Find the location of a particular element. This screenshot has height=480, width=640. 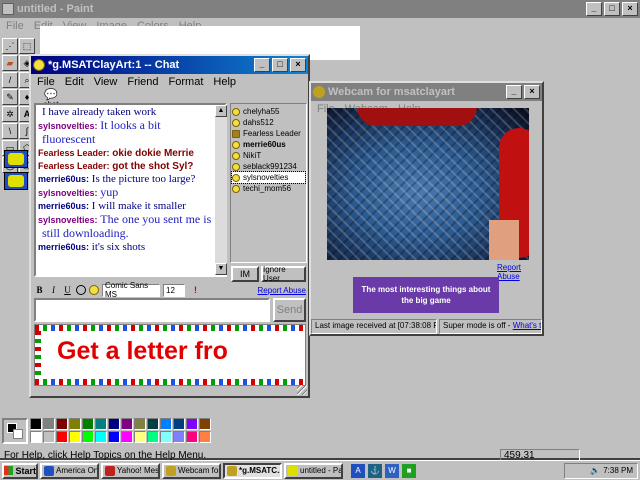

chat-menu-view: View is located at coordinates (106, 82).